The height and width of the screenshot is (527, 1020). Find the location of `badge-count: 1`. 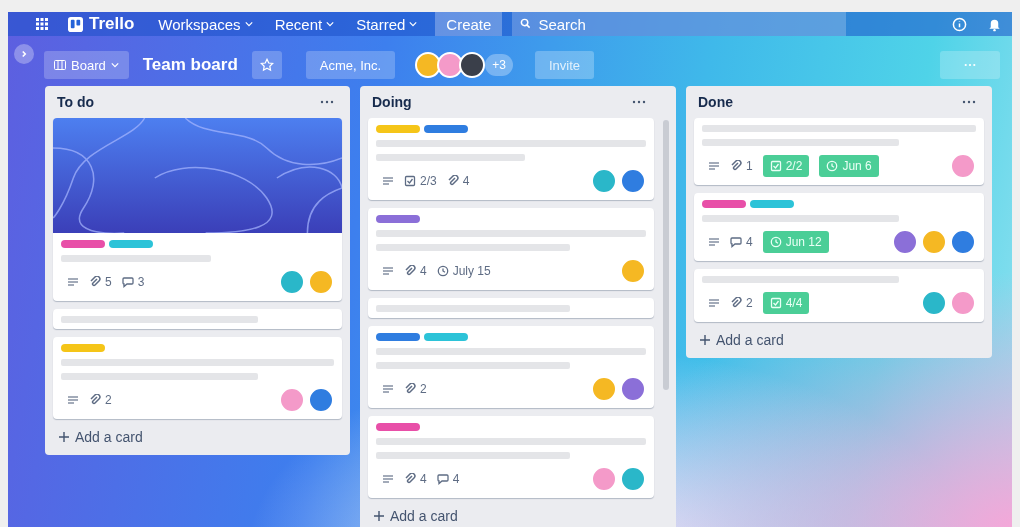

badge-count: 1 is located at coordinates (741, 166).